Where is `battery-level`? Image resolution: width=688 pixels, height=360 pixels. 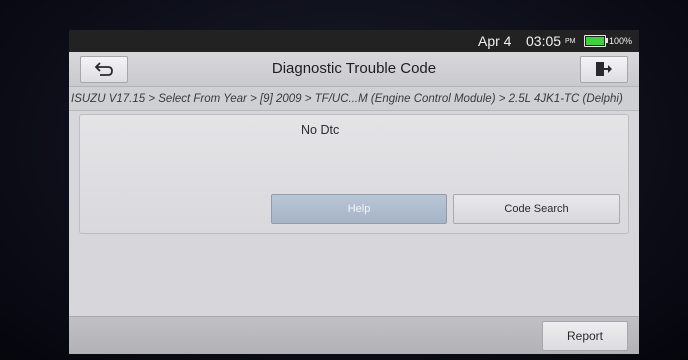
battery-level is located at coordinates (595, 41).